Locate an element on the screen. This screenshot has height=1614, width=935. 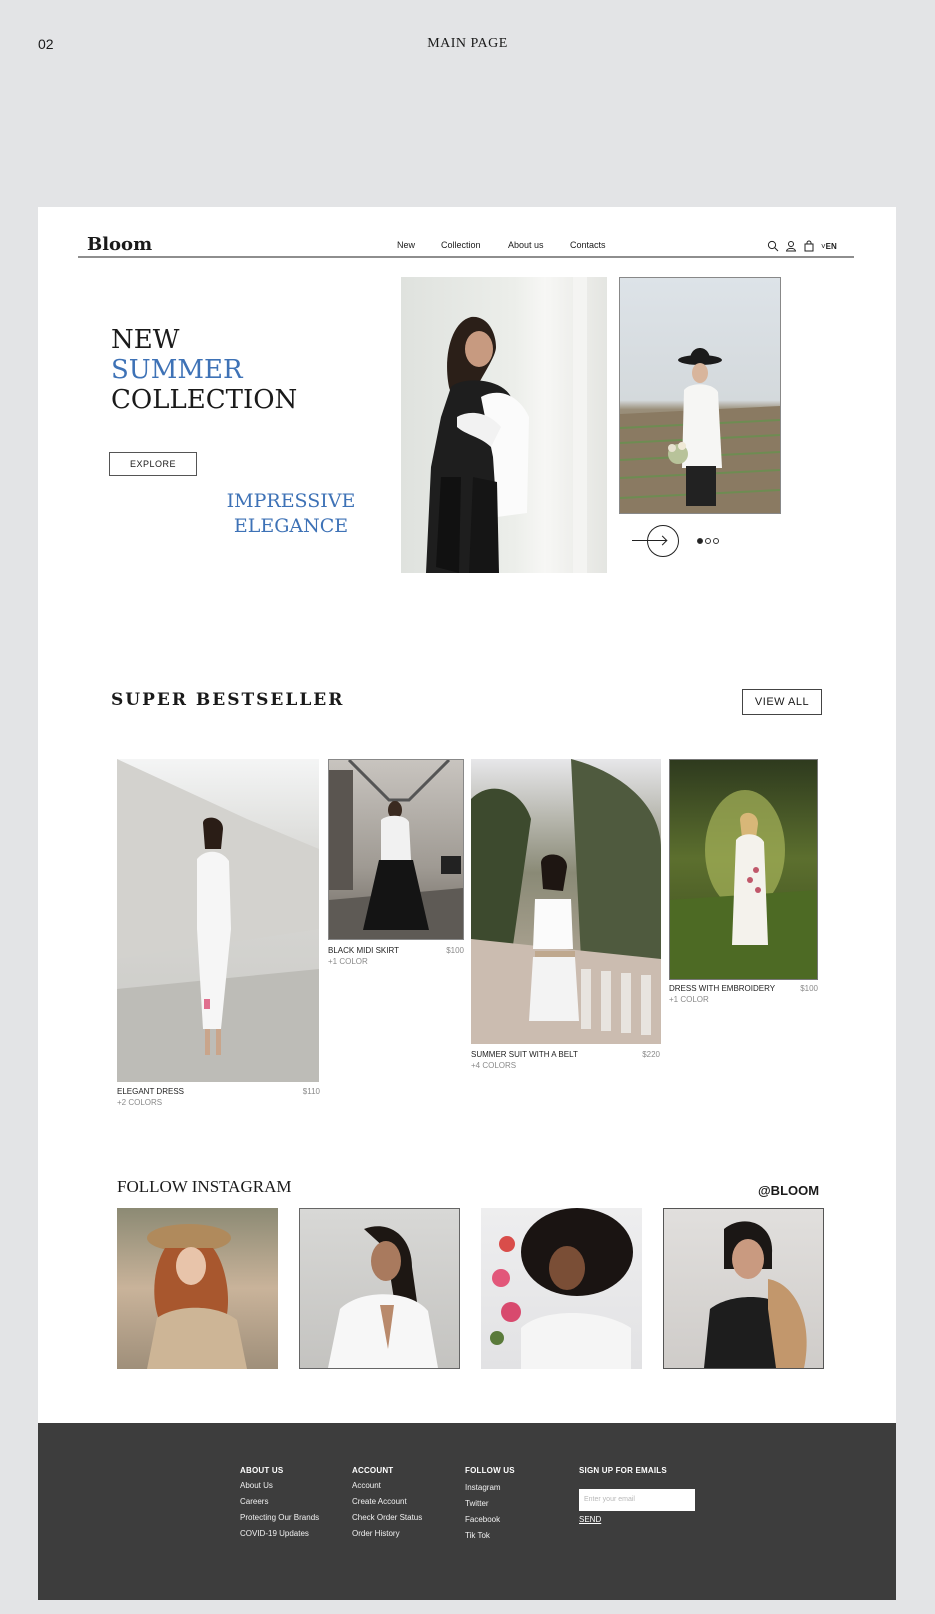
nav-item-collection: Collection is located at coordinates (461, 245).